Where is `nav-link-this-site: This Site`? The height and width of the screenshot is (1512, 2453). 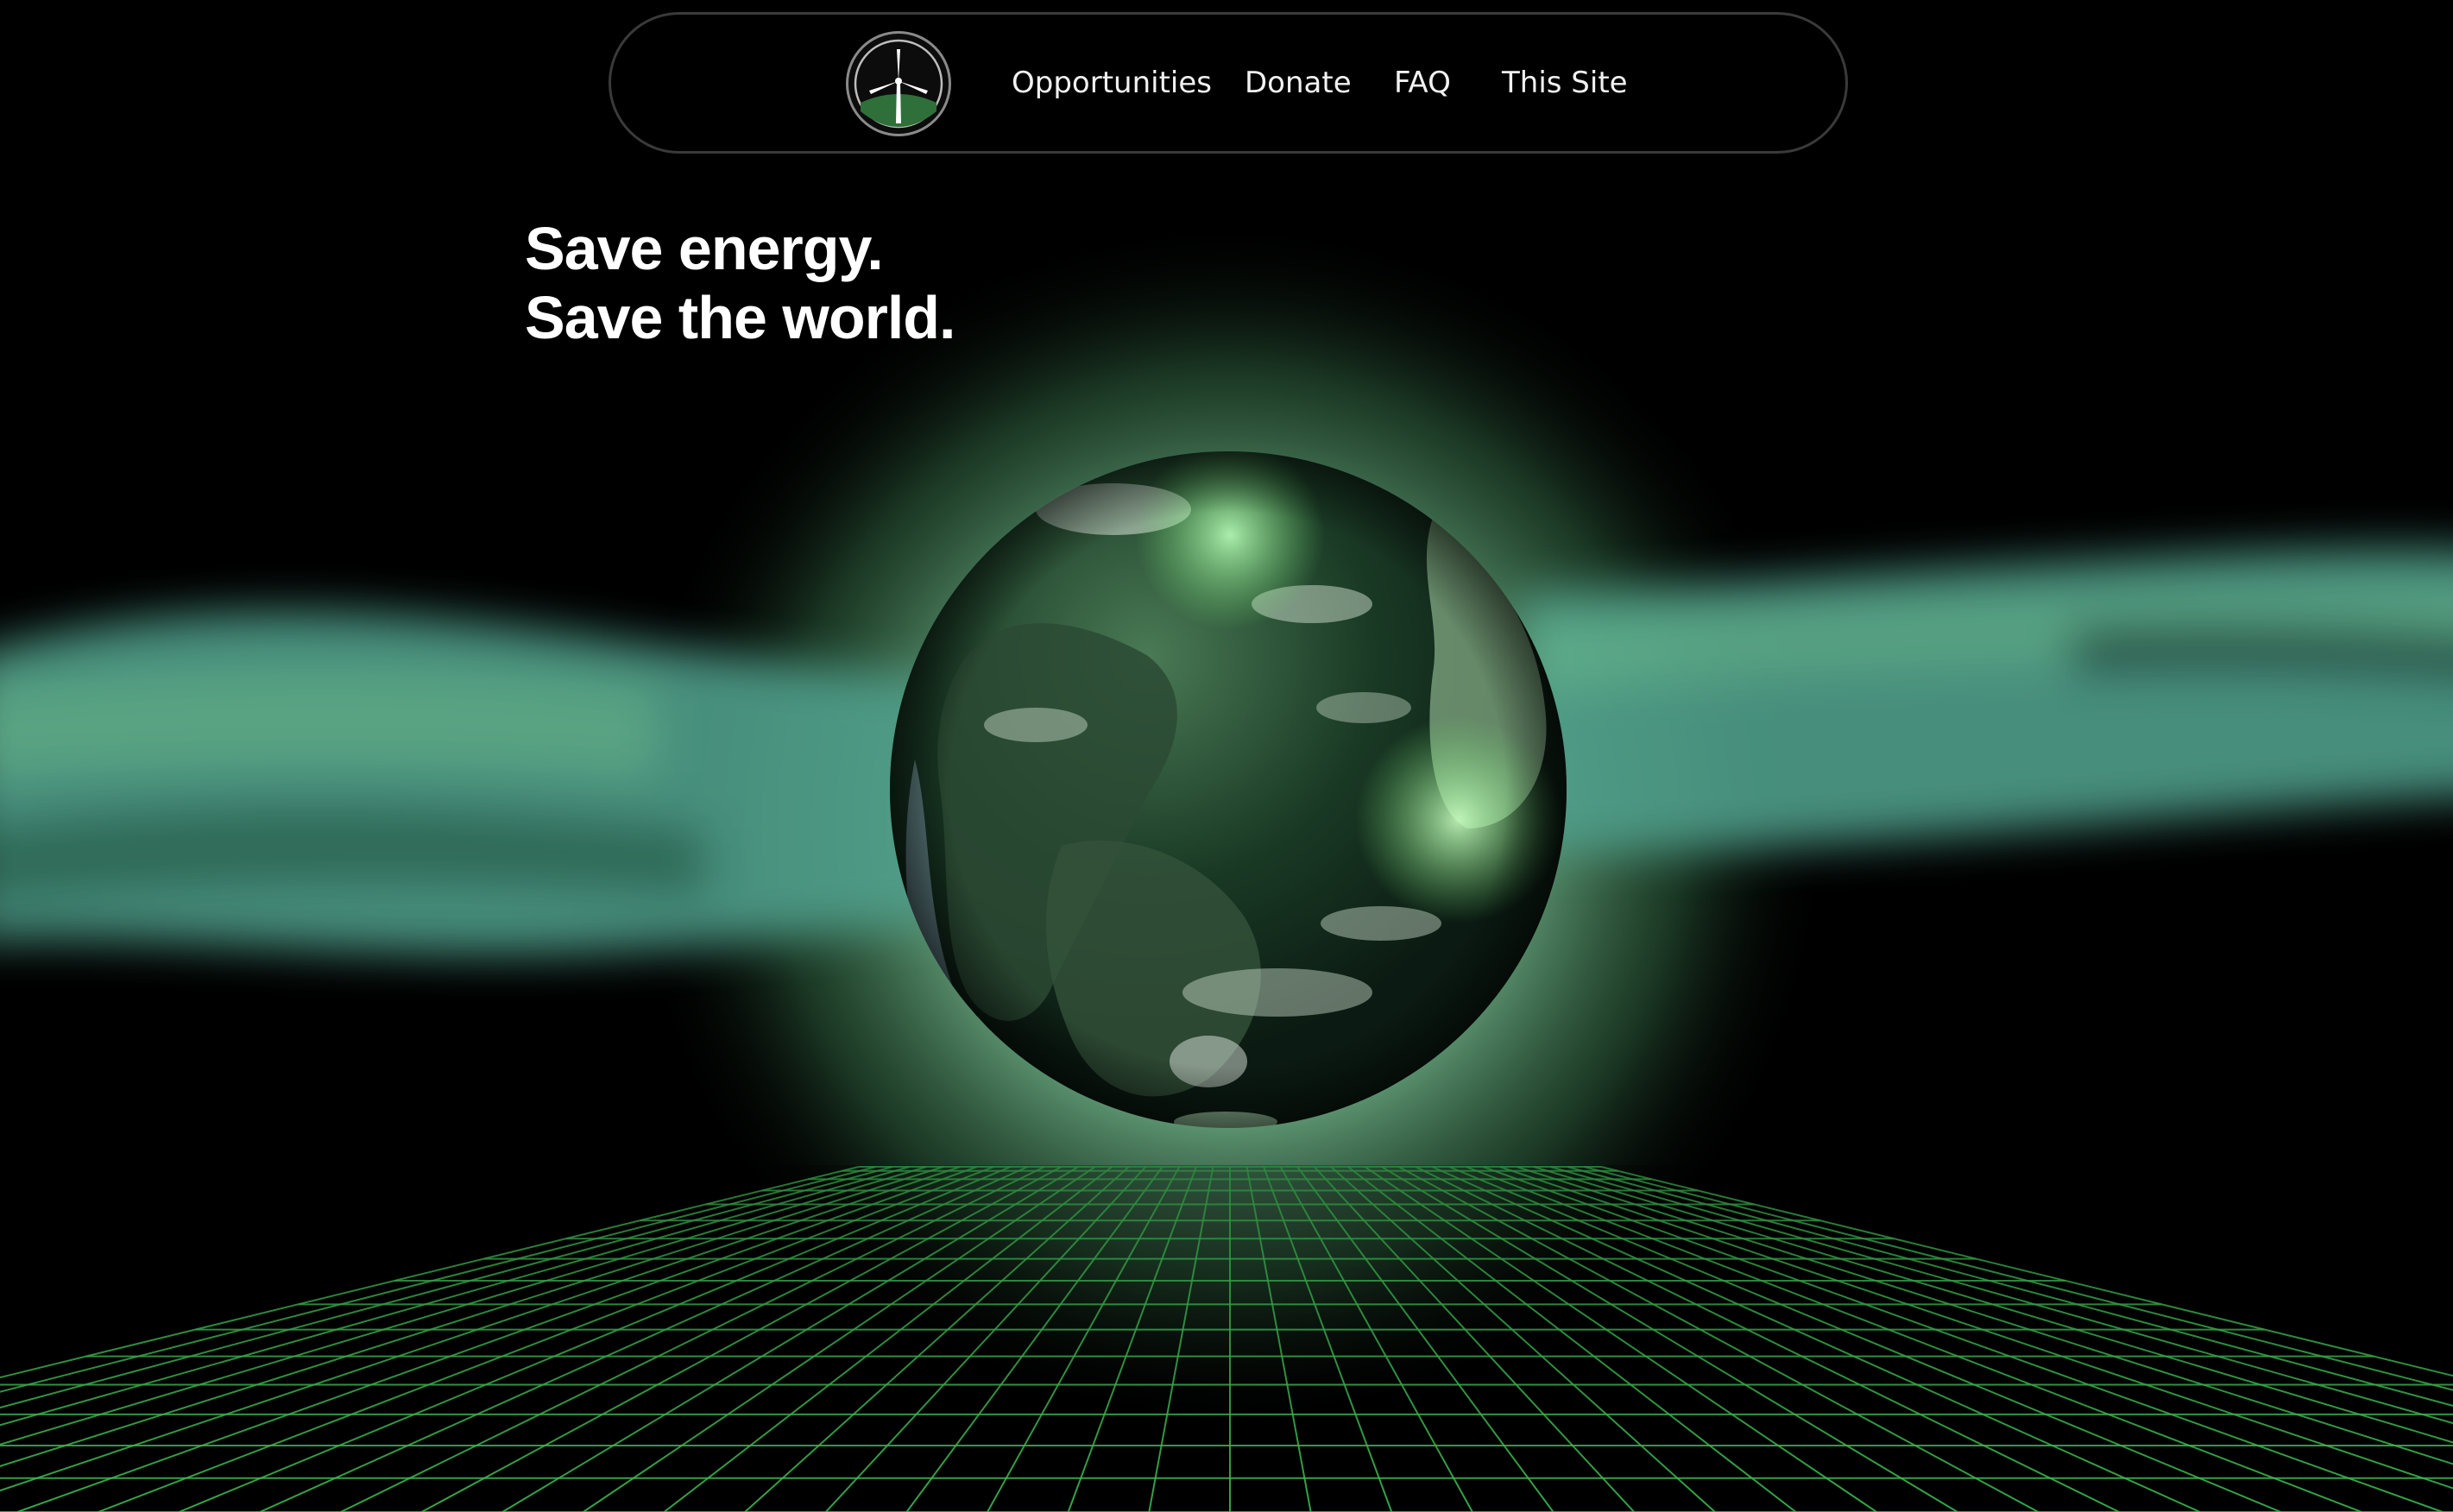 nav-link-this-site: This Site is located at coordinates (1565, 82).